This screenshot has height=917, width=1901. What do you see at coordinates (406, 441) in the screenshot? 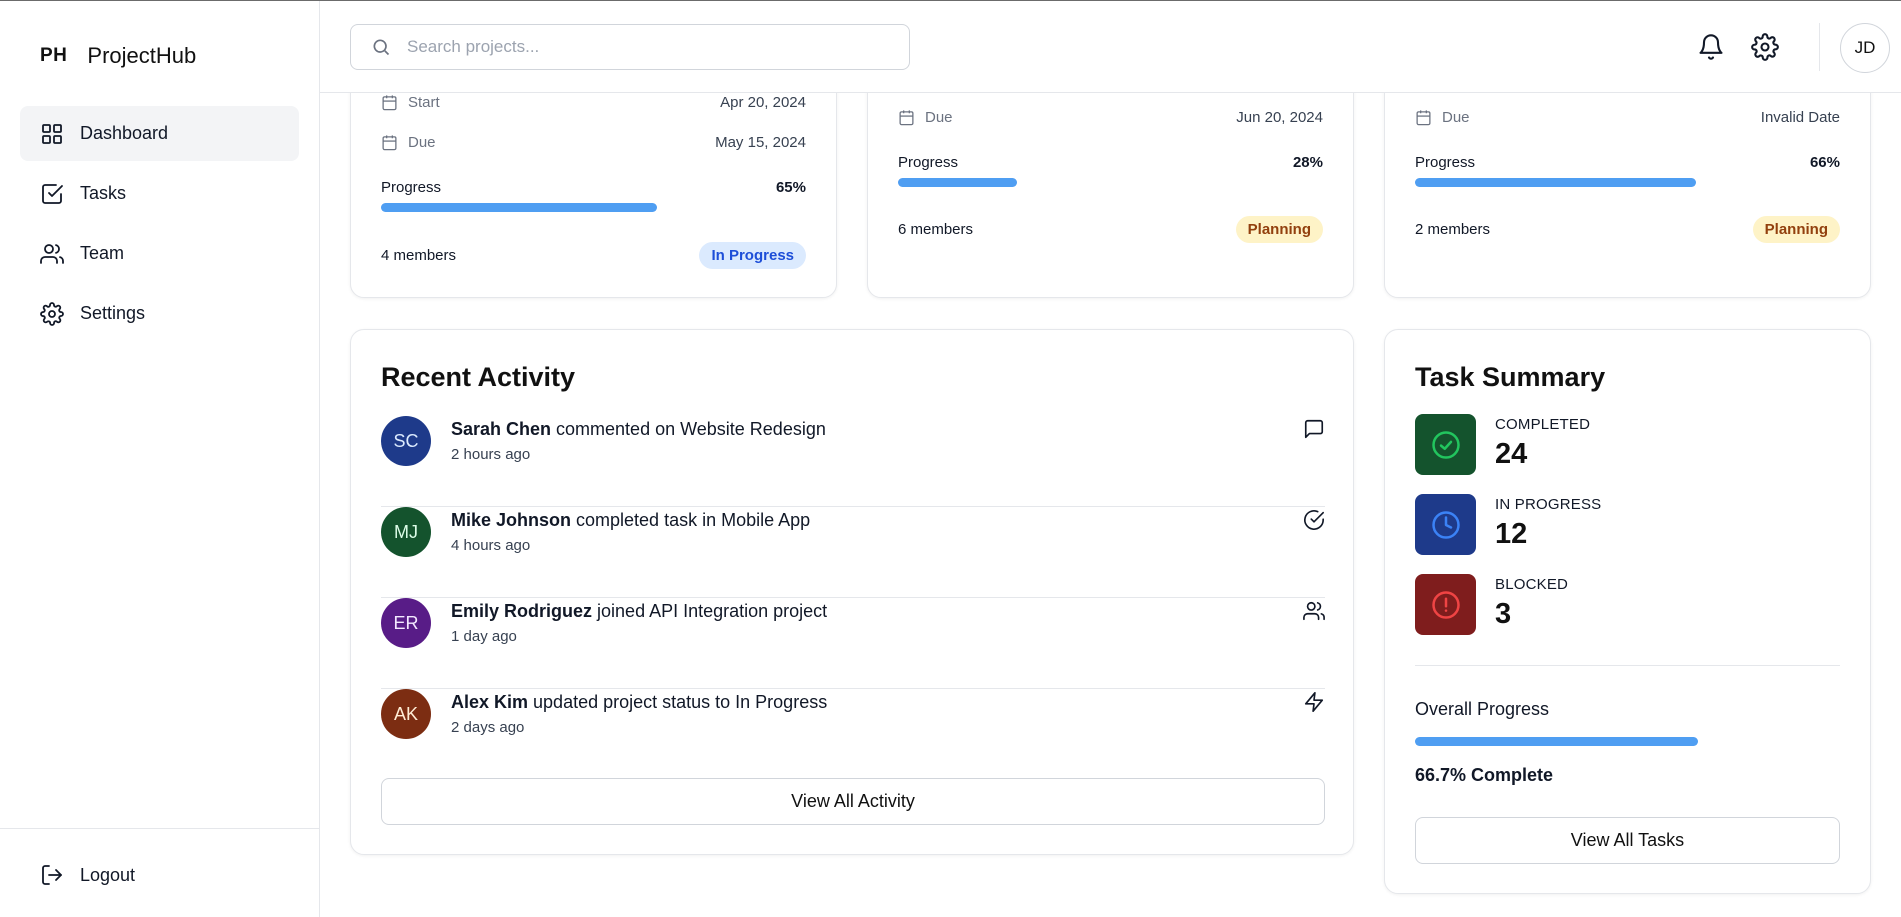
I see `avatar: SC` at bounding box center [406, 441].